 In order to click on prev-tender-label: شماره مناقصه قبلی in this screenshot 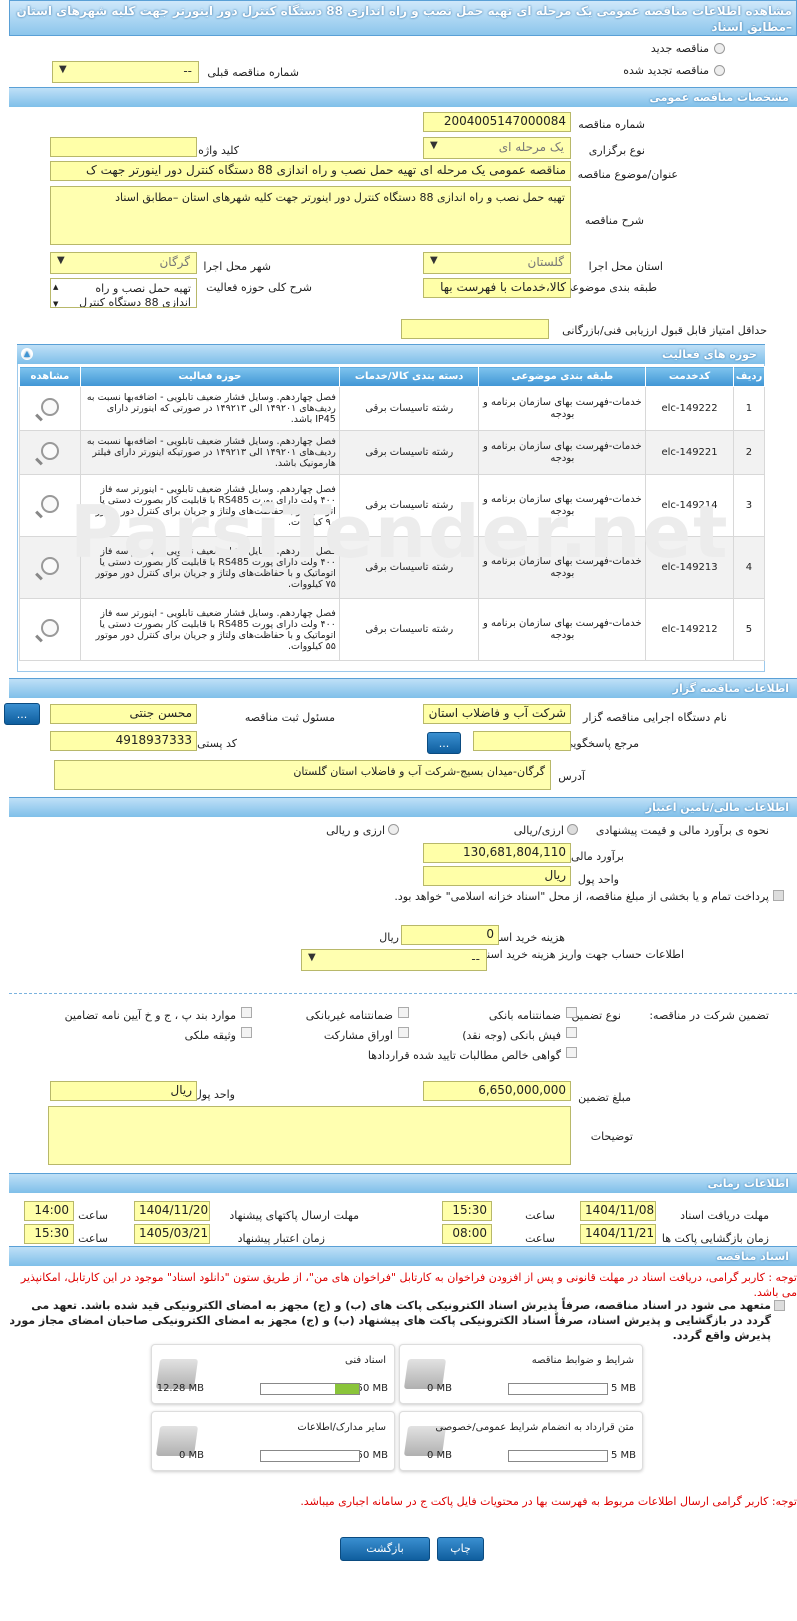, I will do `click(253, 72)`.